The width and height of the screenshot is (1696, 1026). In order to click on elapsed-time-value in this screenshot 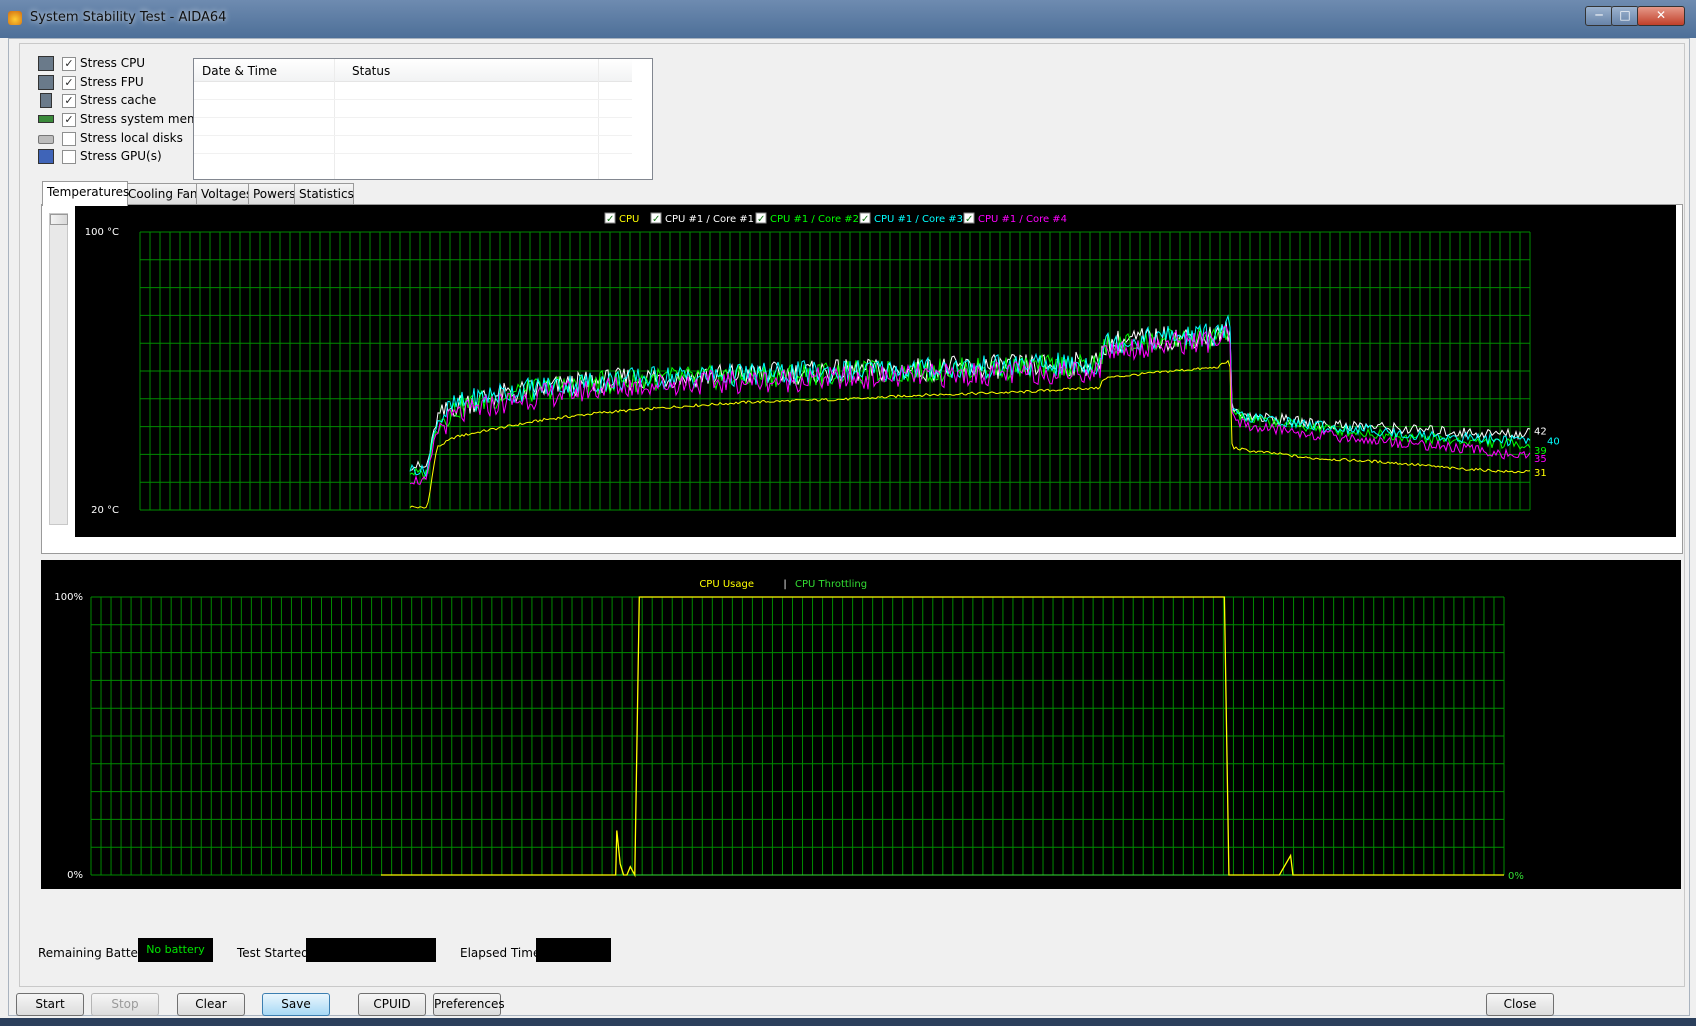, I will do `click(573, 950)`.